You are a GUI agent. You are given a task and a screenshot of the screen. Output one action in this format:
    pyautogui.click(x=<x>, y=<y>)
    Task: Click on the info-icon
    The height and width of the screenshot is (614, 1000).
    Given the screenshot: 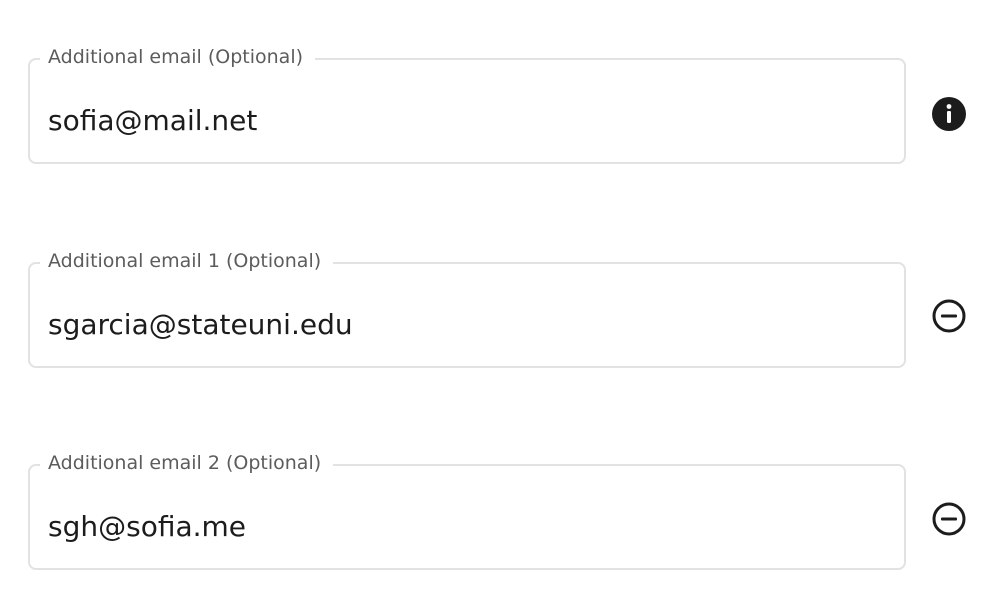 What is the action you would take?
    pyautogui.click(x=949, y=114)
    